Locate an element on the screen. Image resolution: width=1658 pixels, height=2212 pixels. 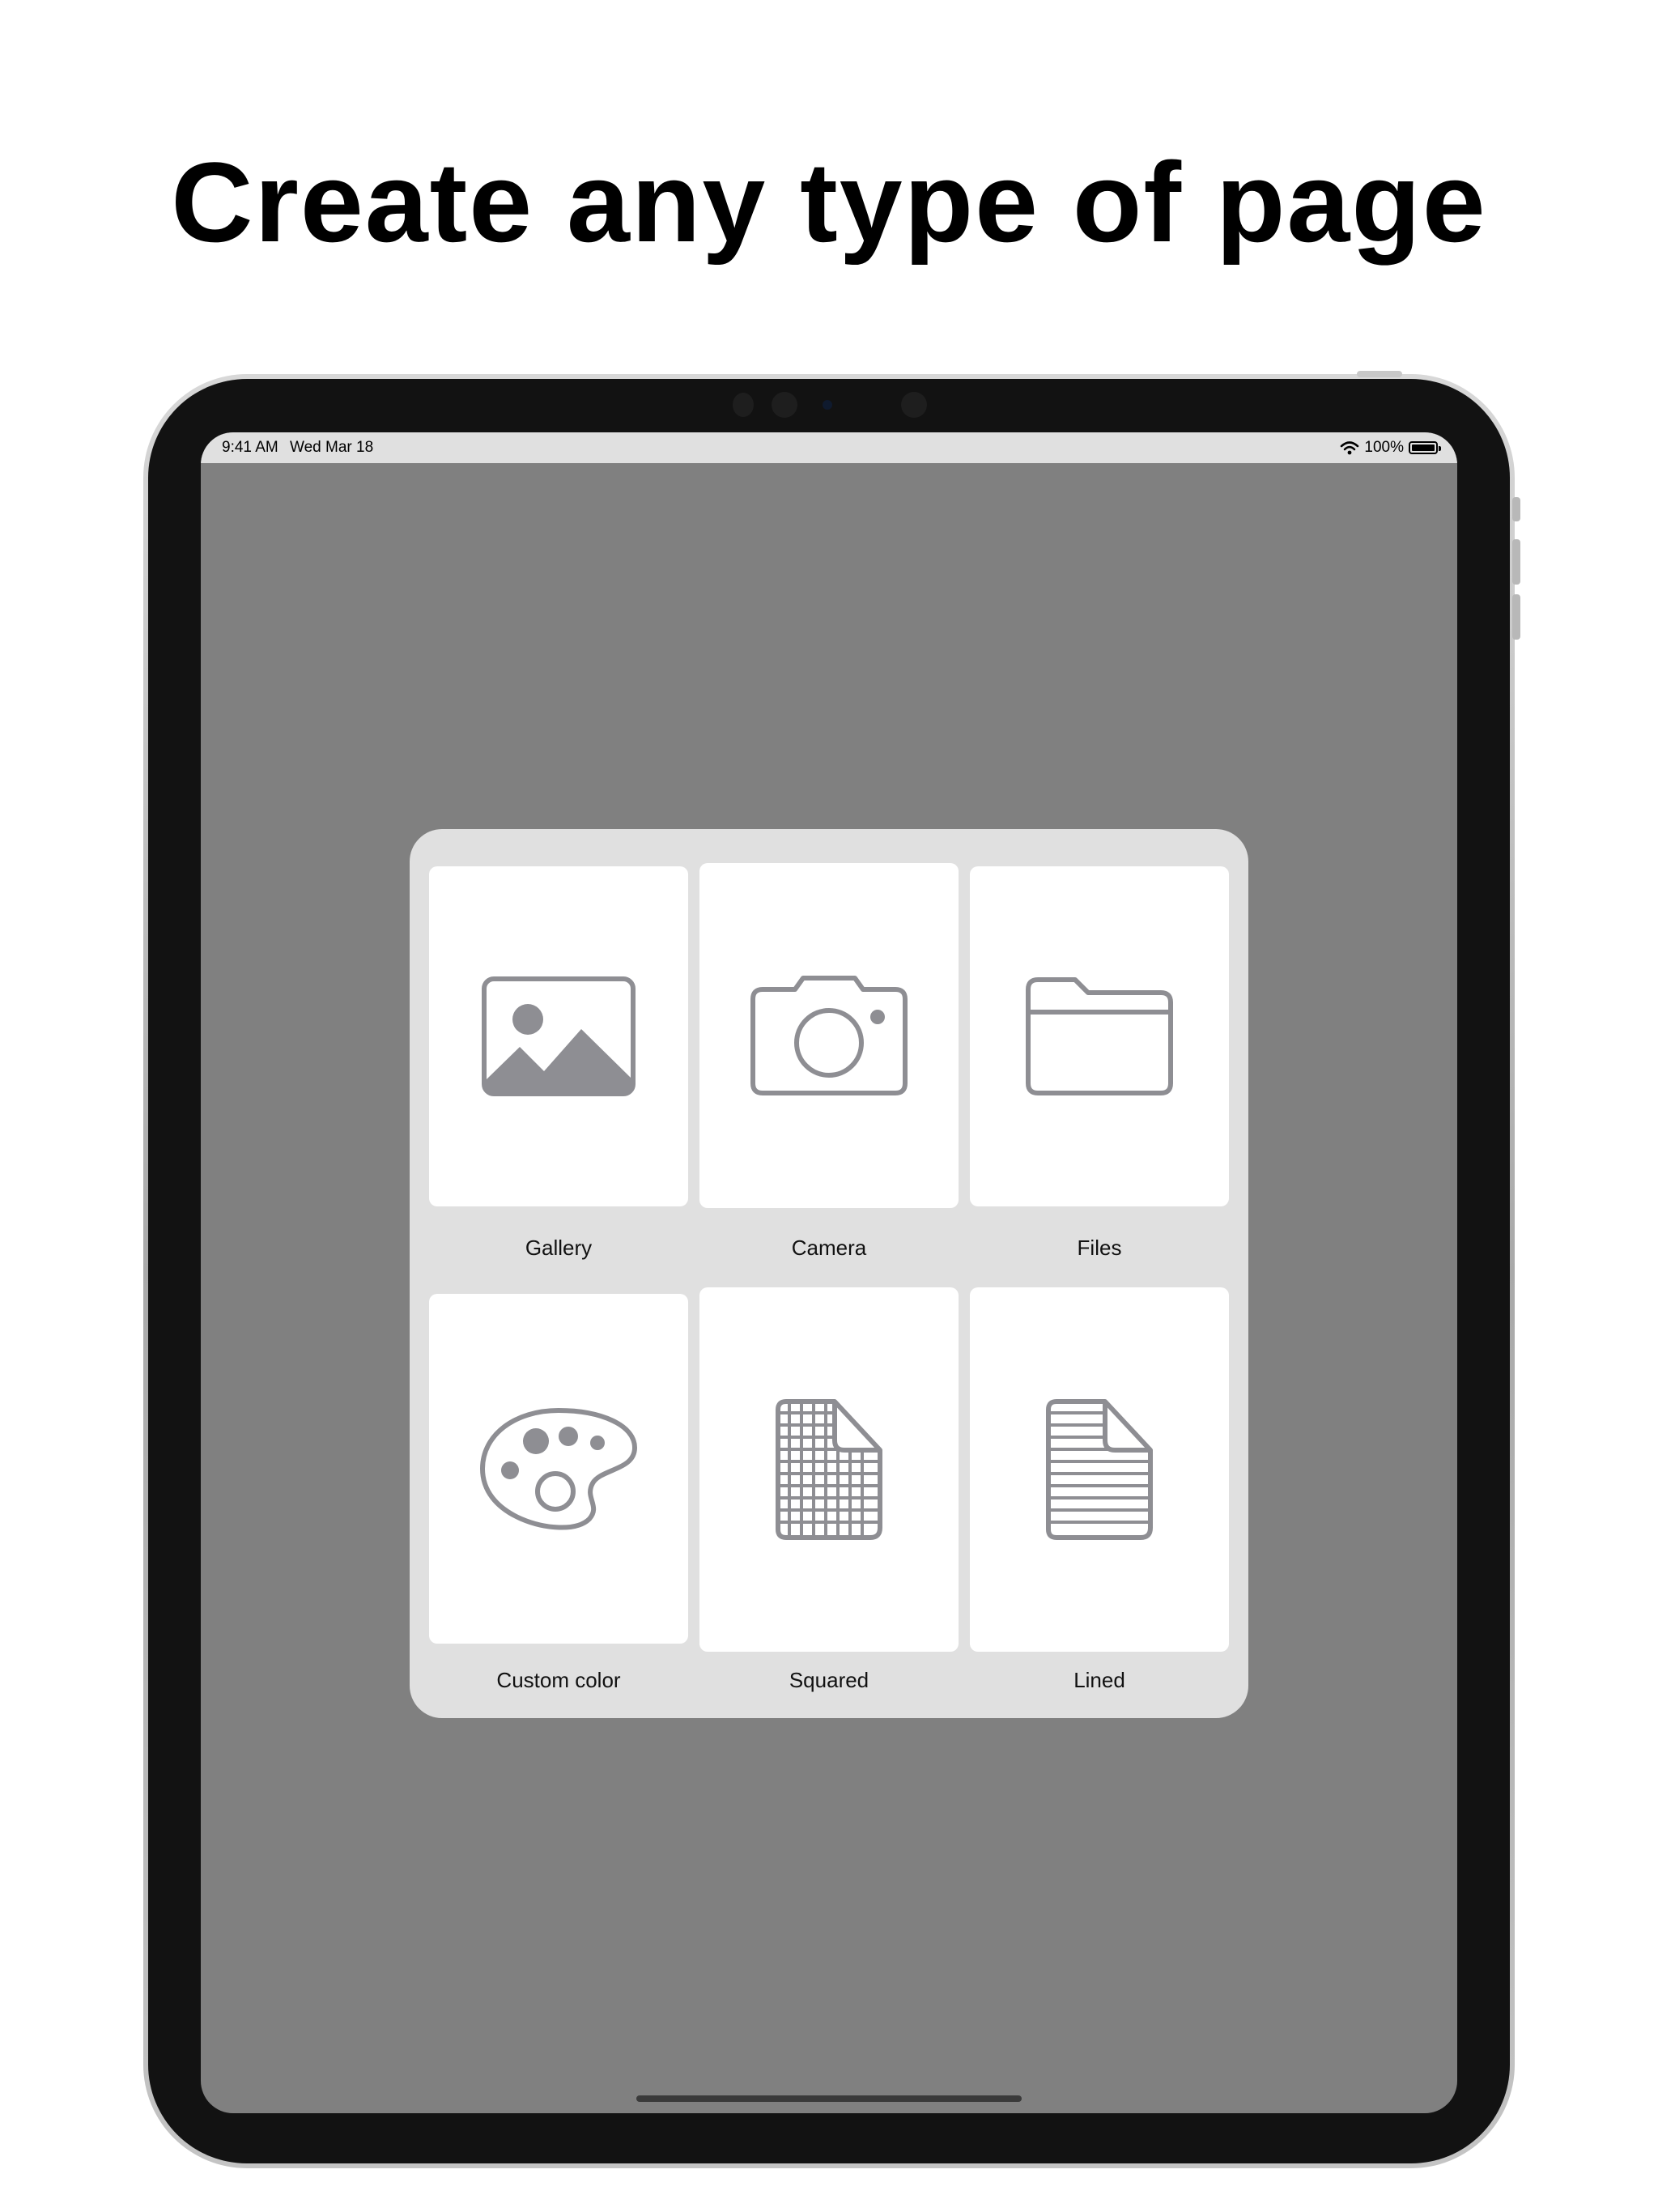
volume-down-button is located at coordinates (1516, 617).